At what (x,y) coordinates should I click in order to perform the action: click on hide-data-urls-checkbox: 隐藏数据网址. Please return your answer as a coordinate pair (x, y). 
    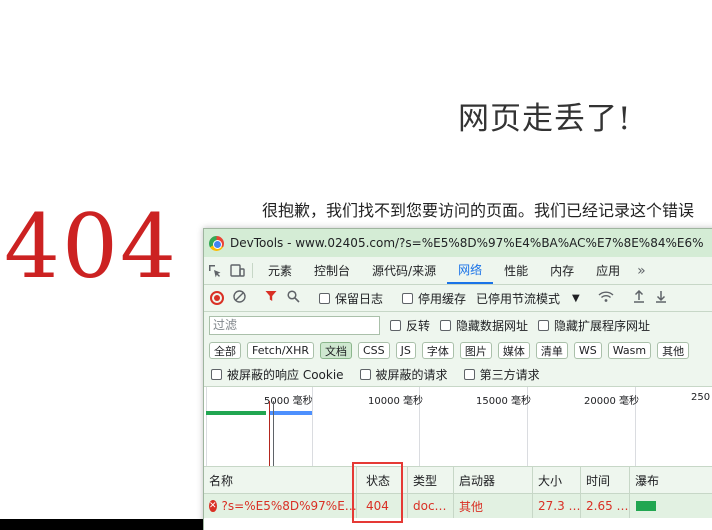
    Looking at the image, I should click on (484, 325).